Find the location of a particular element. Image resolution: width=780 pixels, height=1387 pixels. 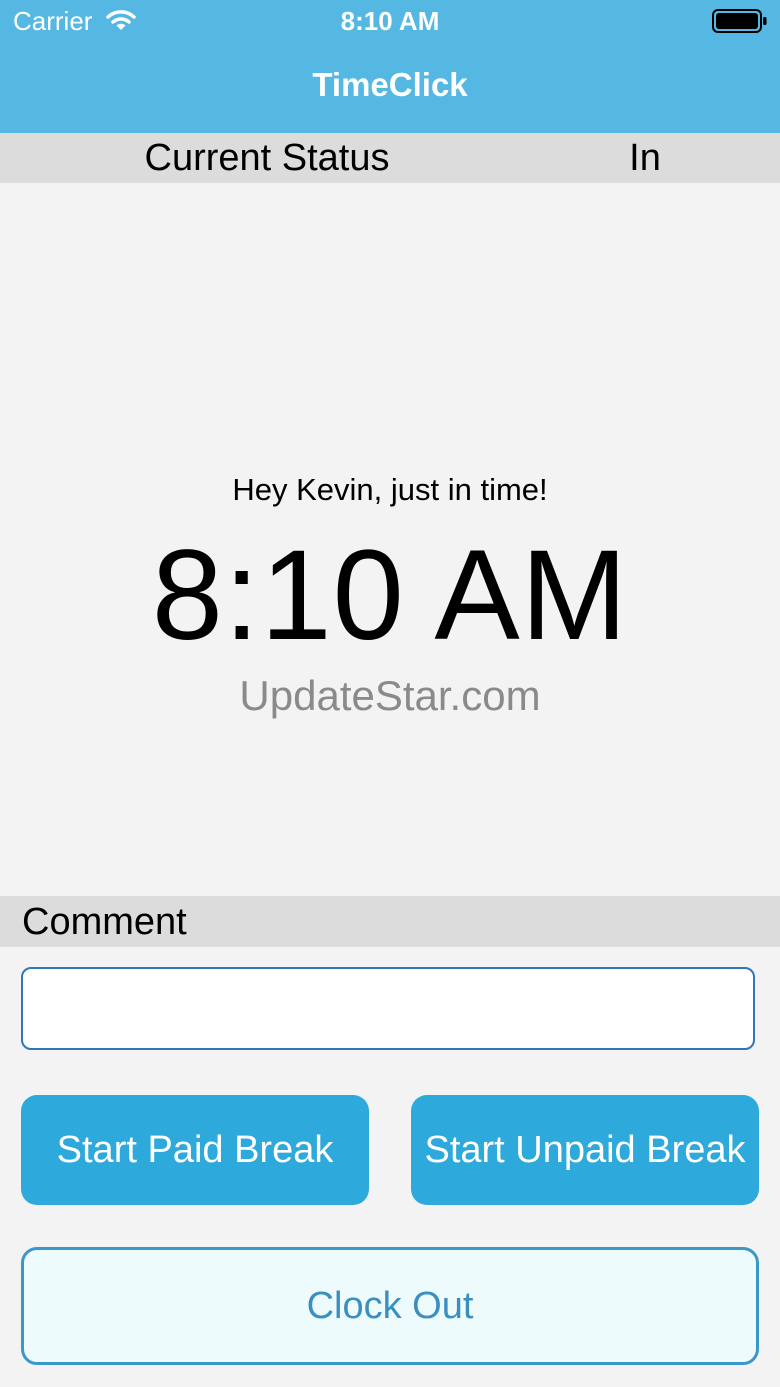

comment-input is located at coordinates (388, 1008).